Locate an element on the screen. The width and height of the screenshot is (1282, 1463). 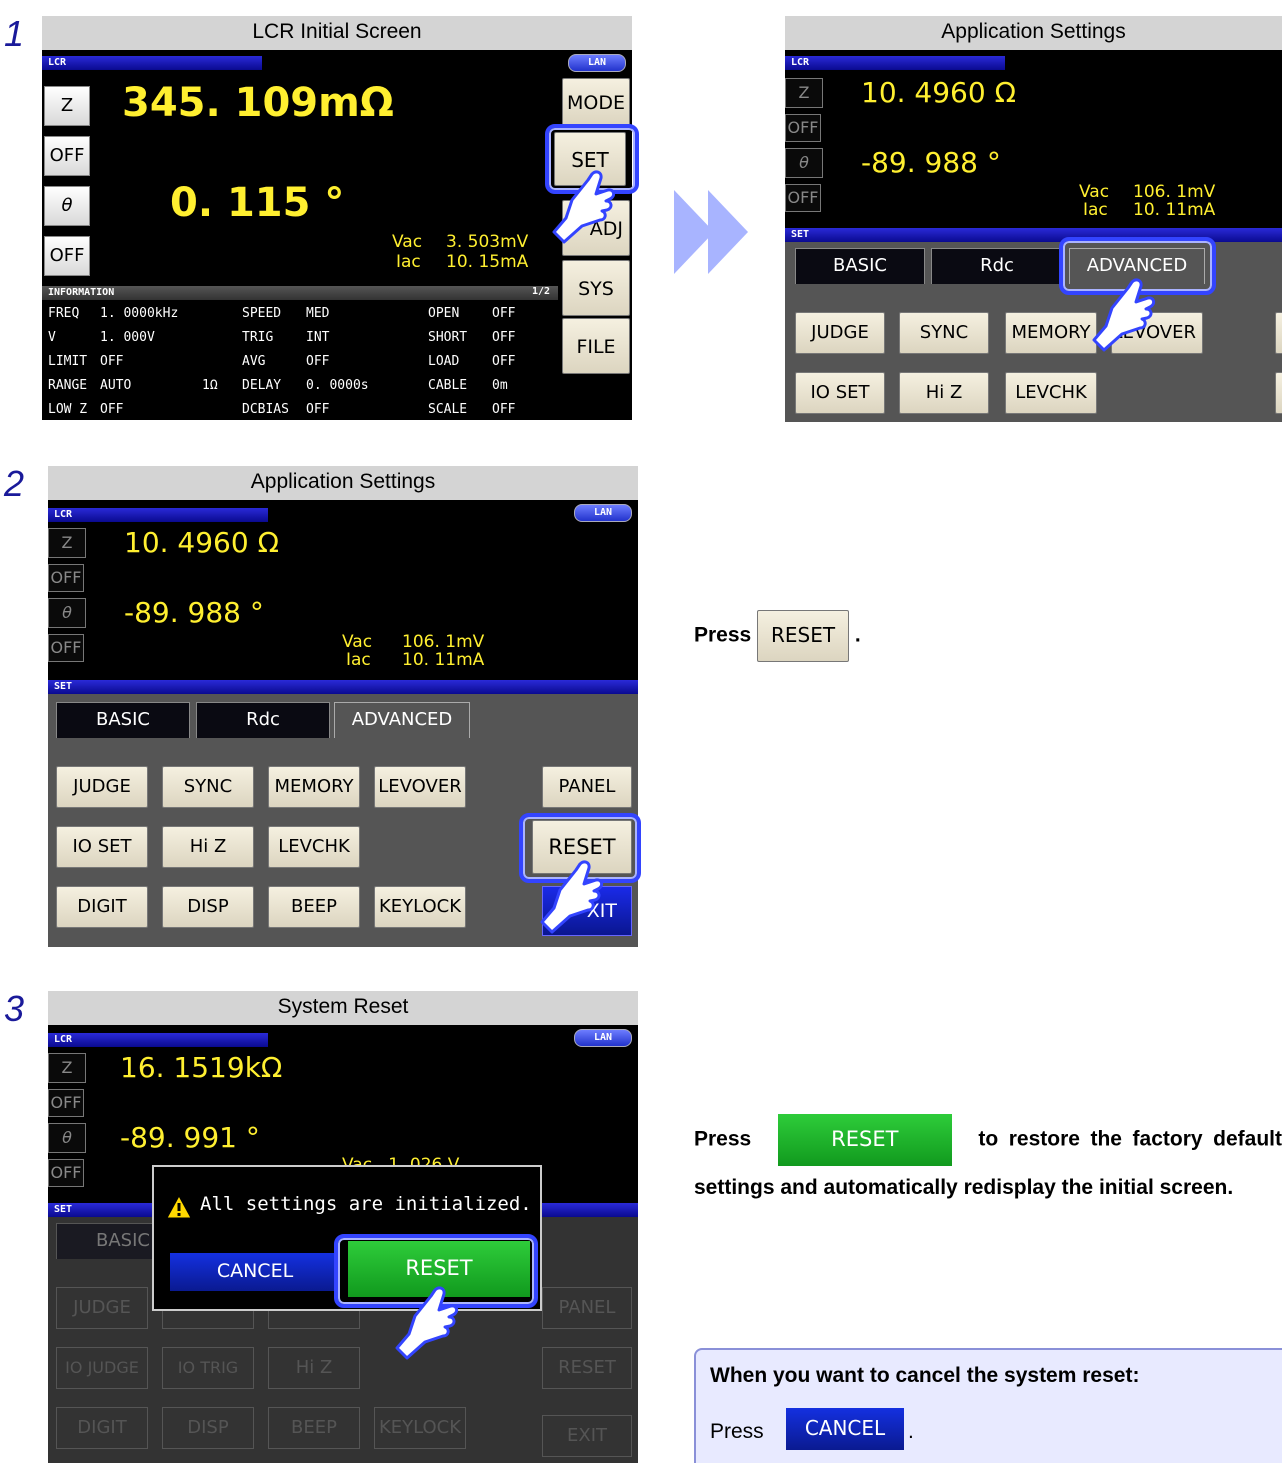
ghost-disp: DISP is located at coordinates (208, 1428).